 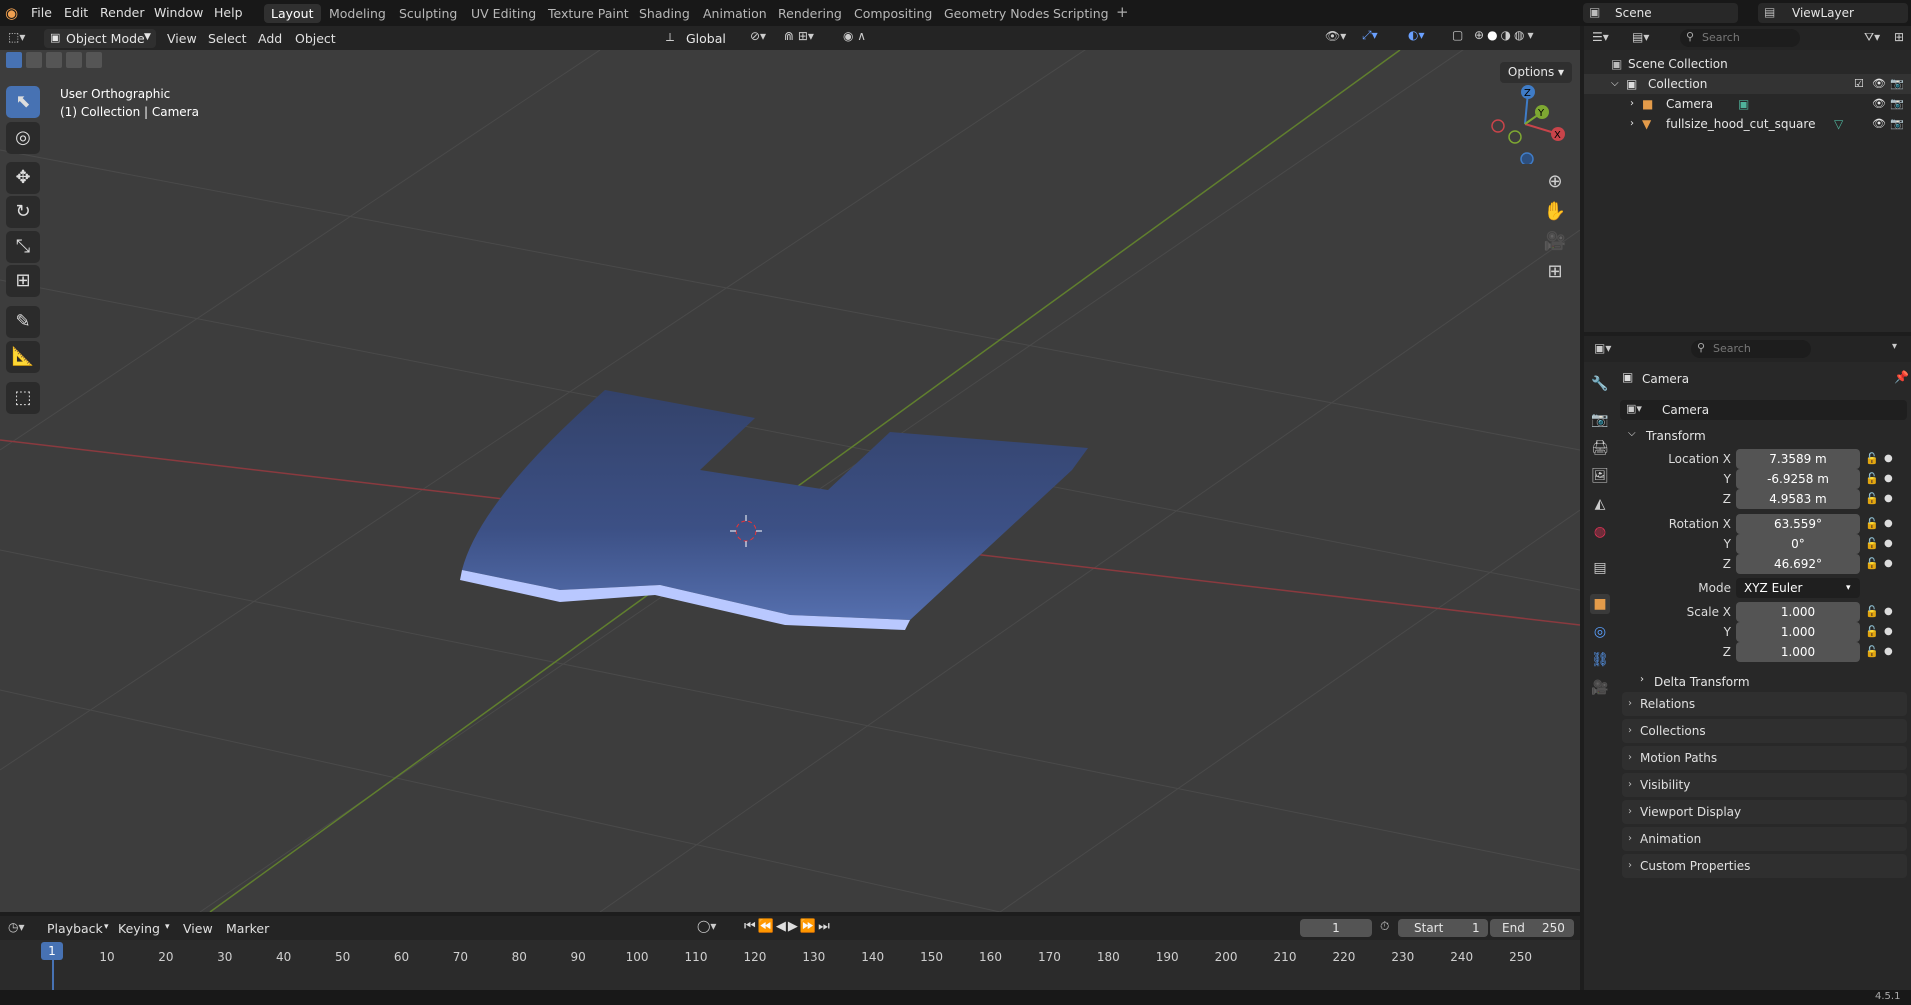 I want to click on tab-layout: Layout, so click(x=292, y=13).